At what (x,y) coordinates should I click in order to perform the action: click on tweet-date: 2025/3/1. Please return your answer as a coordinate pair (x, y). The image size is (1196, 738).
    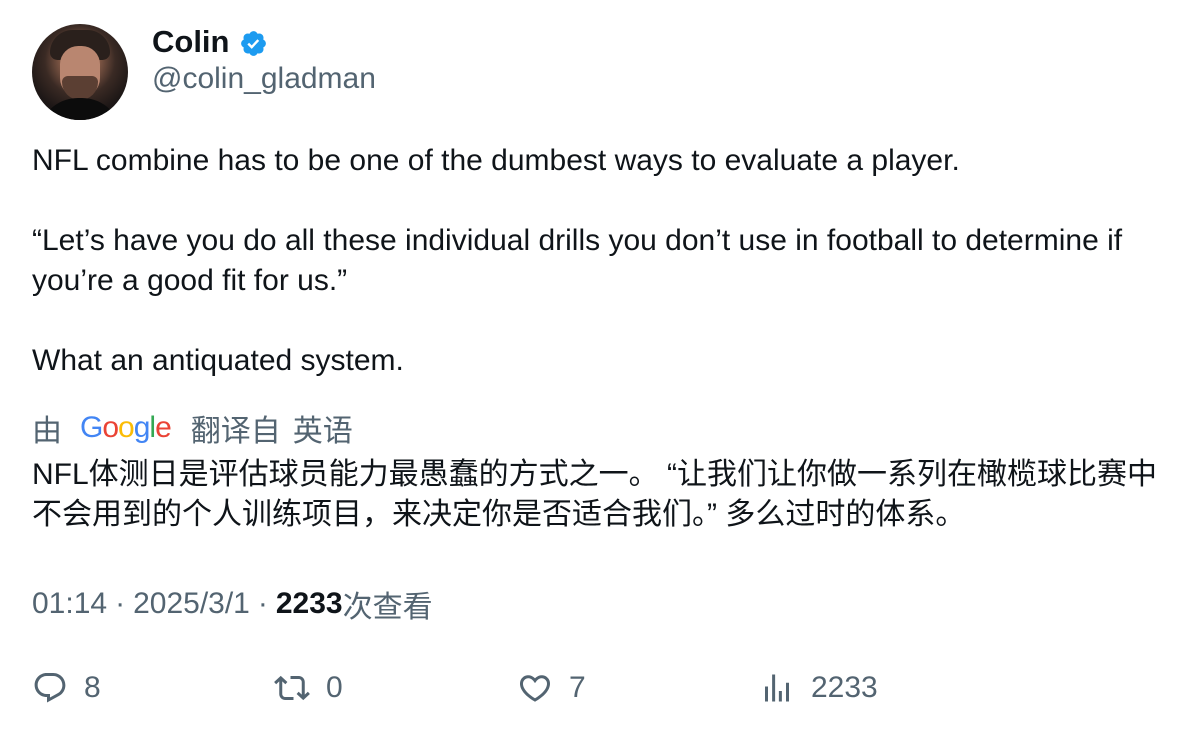
    Looking at the image, I should click on (191, 604).